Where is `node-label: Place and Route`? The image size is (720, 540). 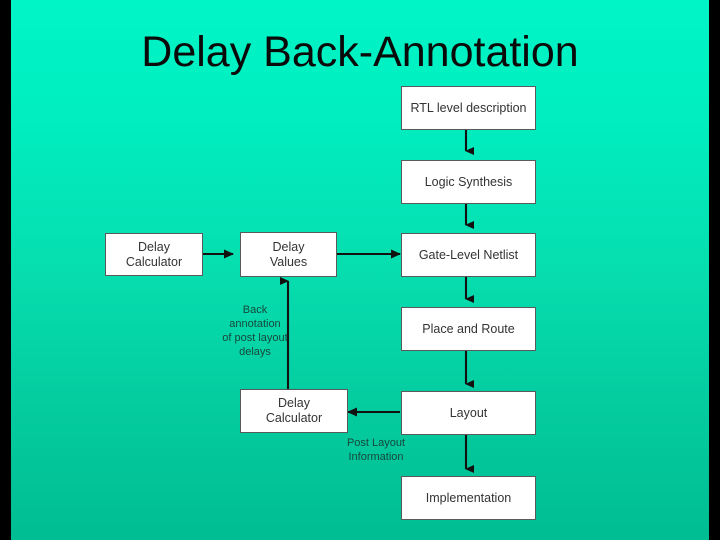
node-label: Place and Route is located at coordinates (468, 328).